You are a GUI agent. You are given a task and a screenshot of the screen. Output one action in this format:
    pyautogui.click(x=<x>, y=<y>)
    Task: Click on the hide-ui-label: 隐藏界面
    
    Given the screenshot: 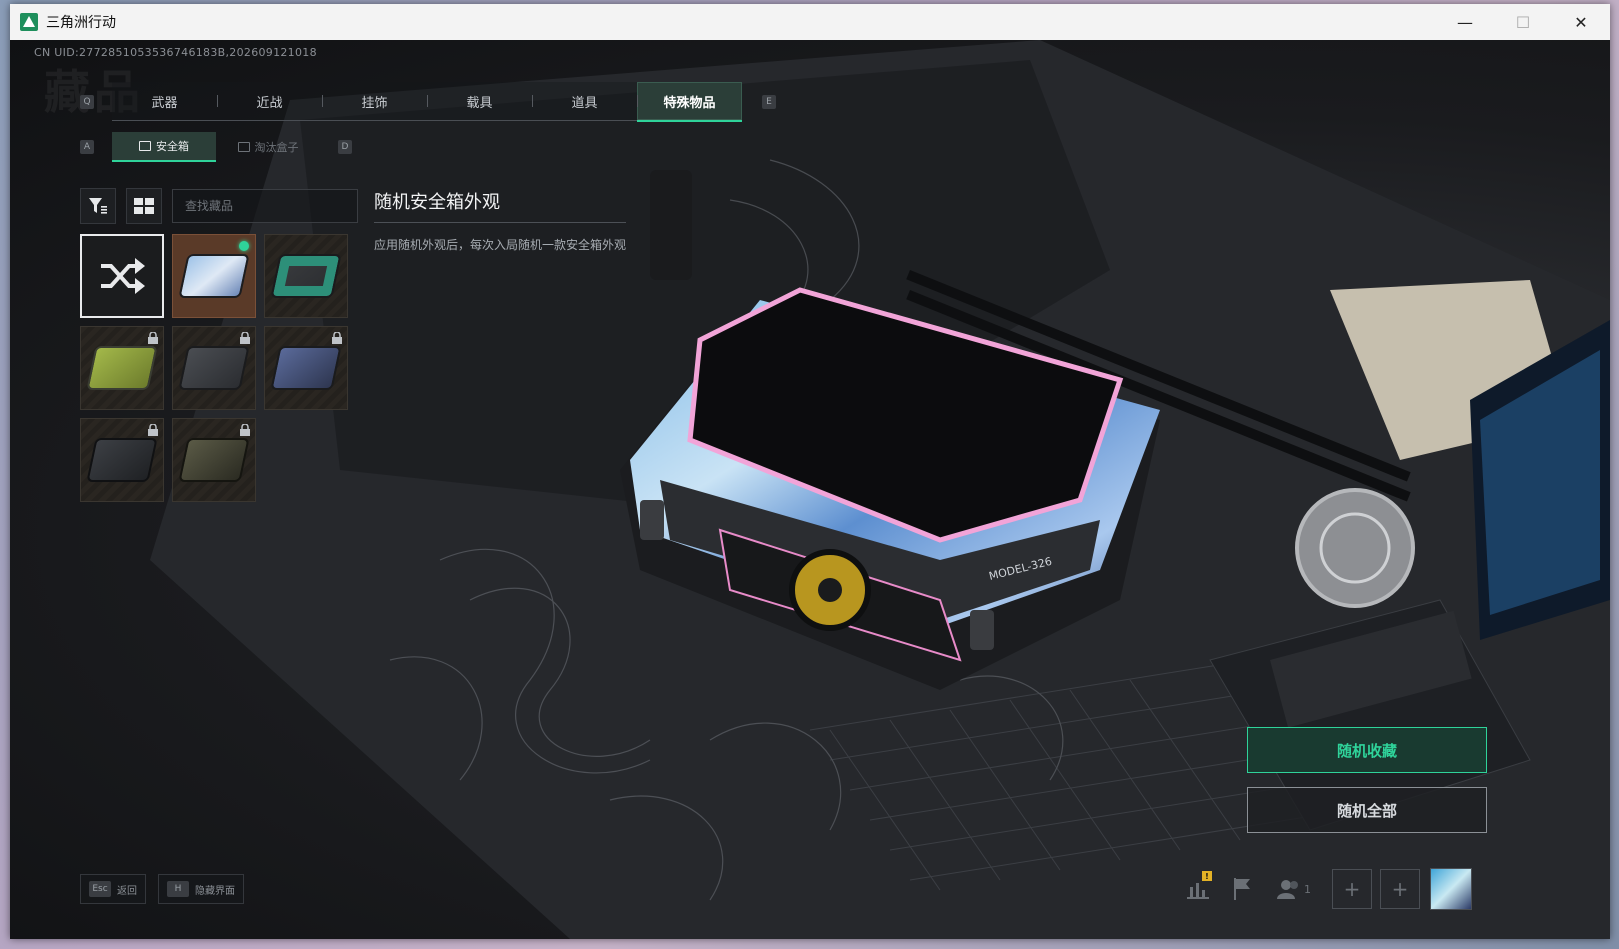 What is the action you would take?
    pyautogui.click(x=215, y=891)
    